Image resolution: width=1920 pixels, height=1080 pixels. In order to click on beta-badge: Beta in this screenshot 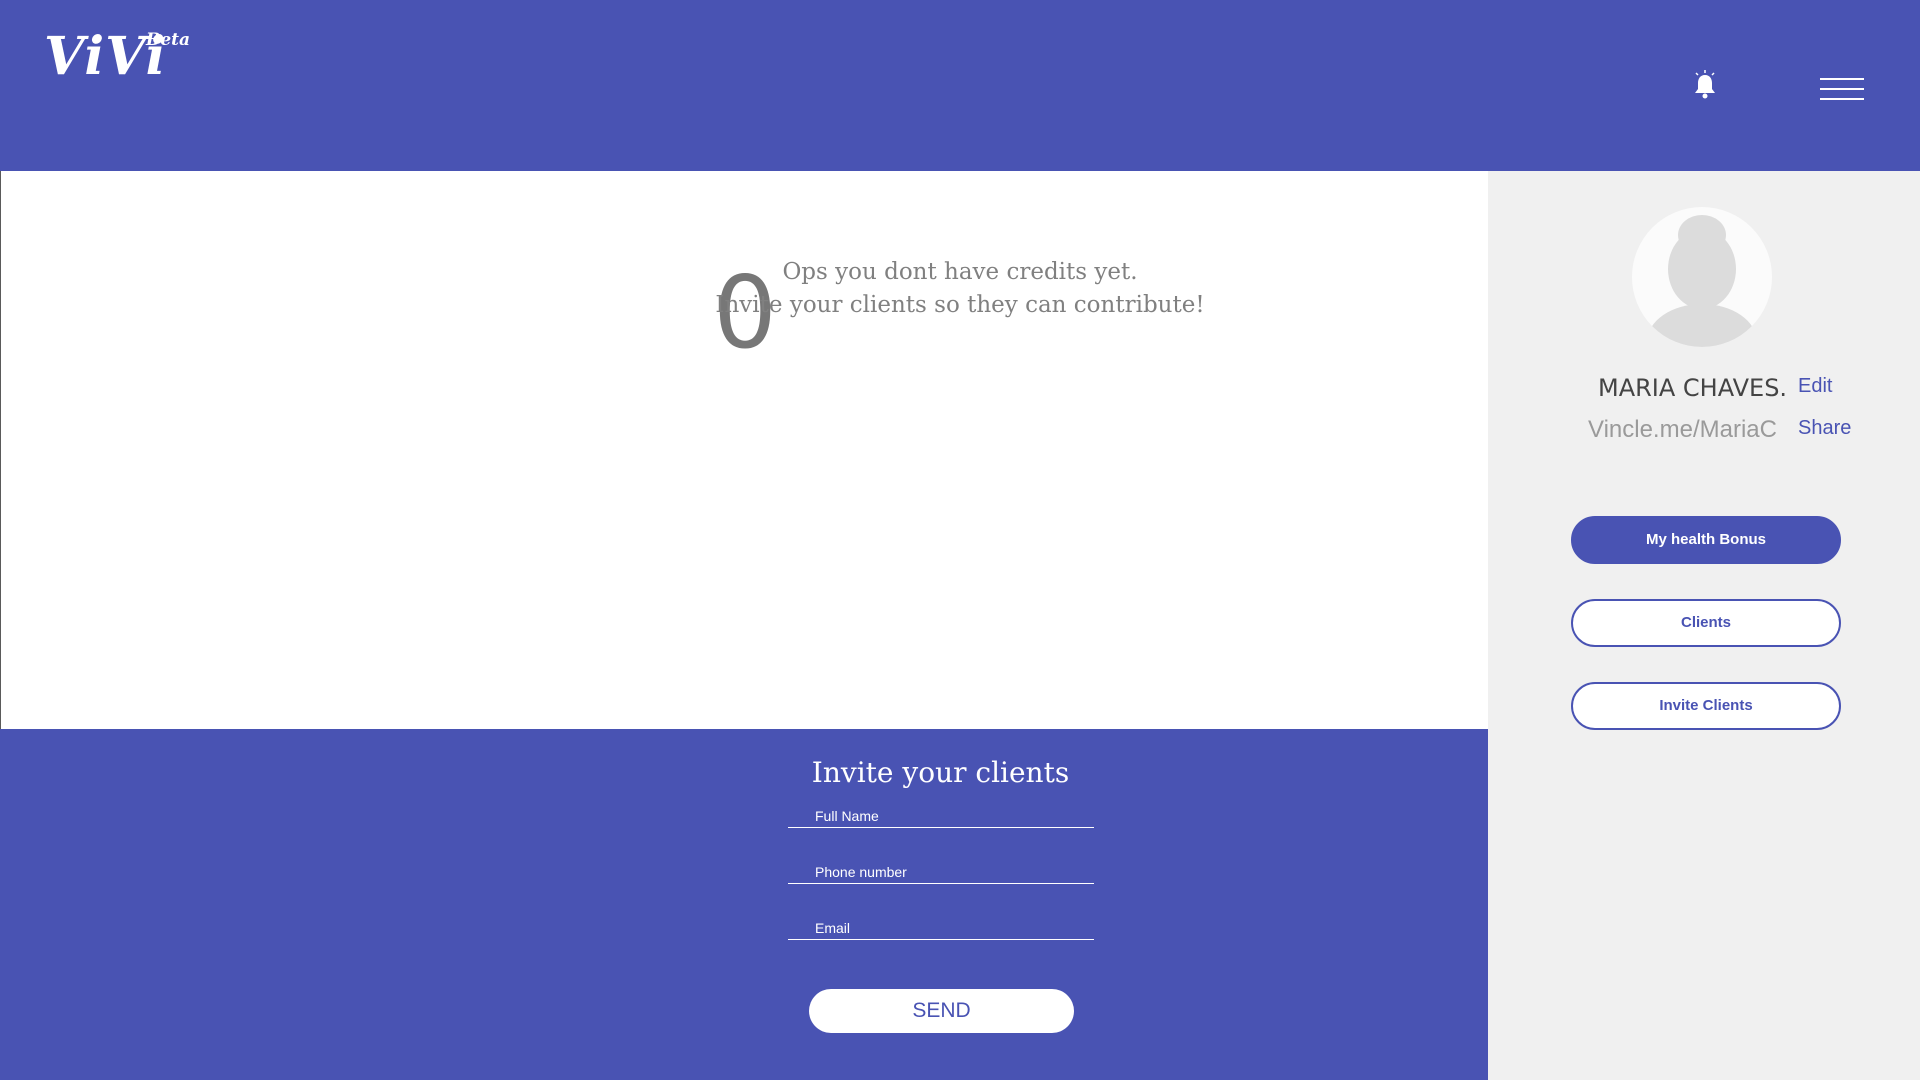, I will do `click(168, 40)`.